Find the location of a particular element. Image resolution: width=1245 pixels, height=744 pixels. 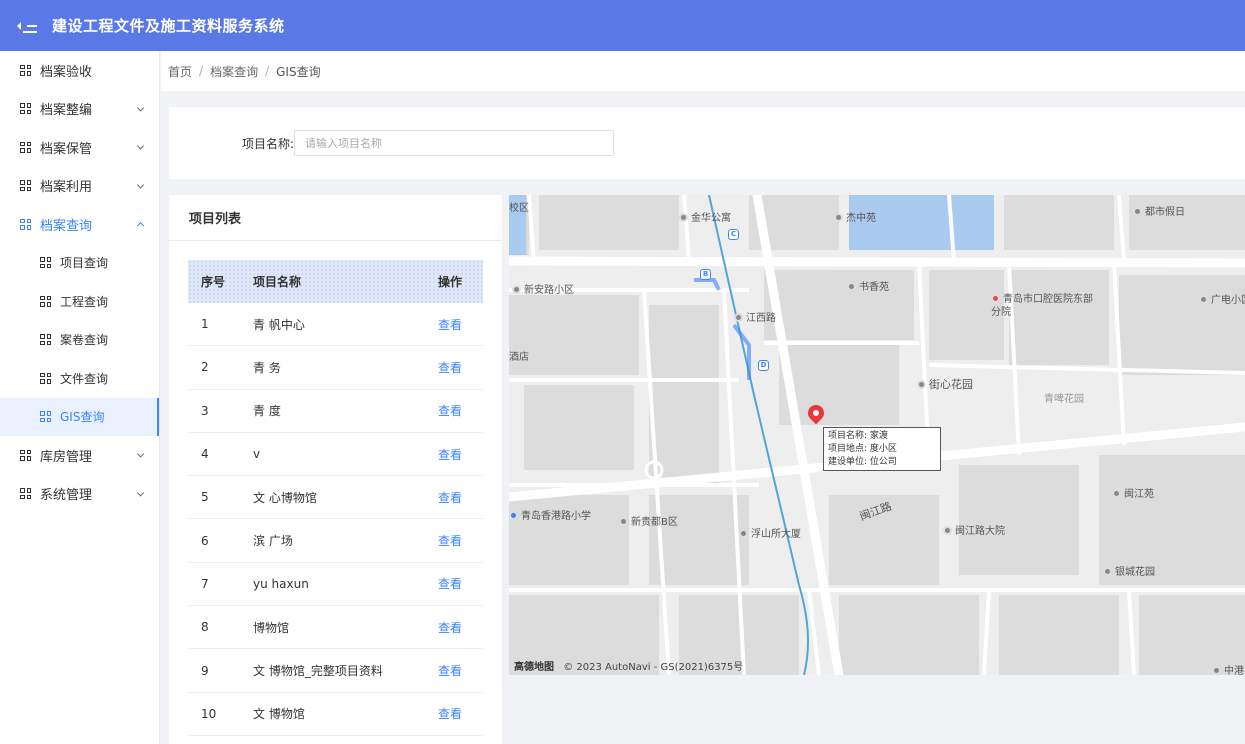

map-label-jiezhong: 杰中苑 is located at coordinates (855, 216).